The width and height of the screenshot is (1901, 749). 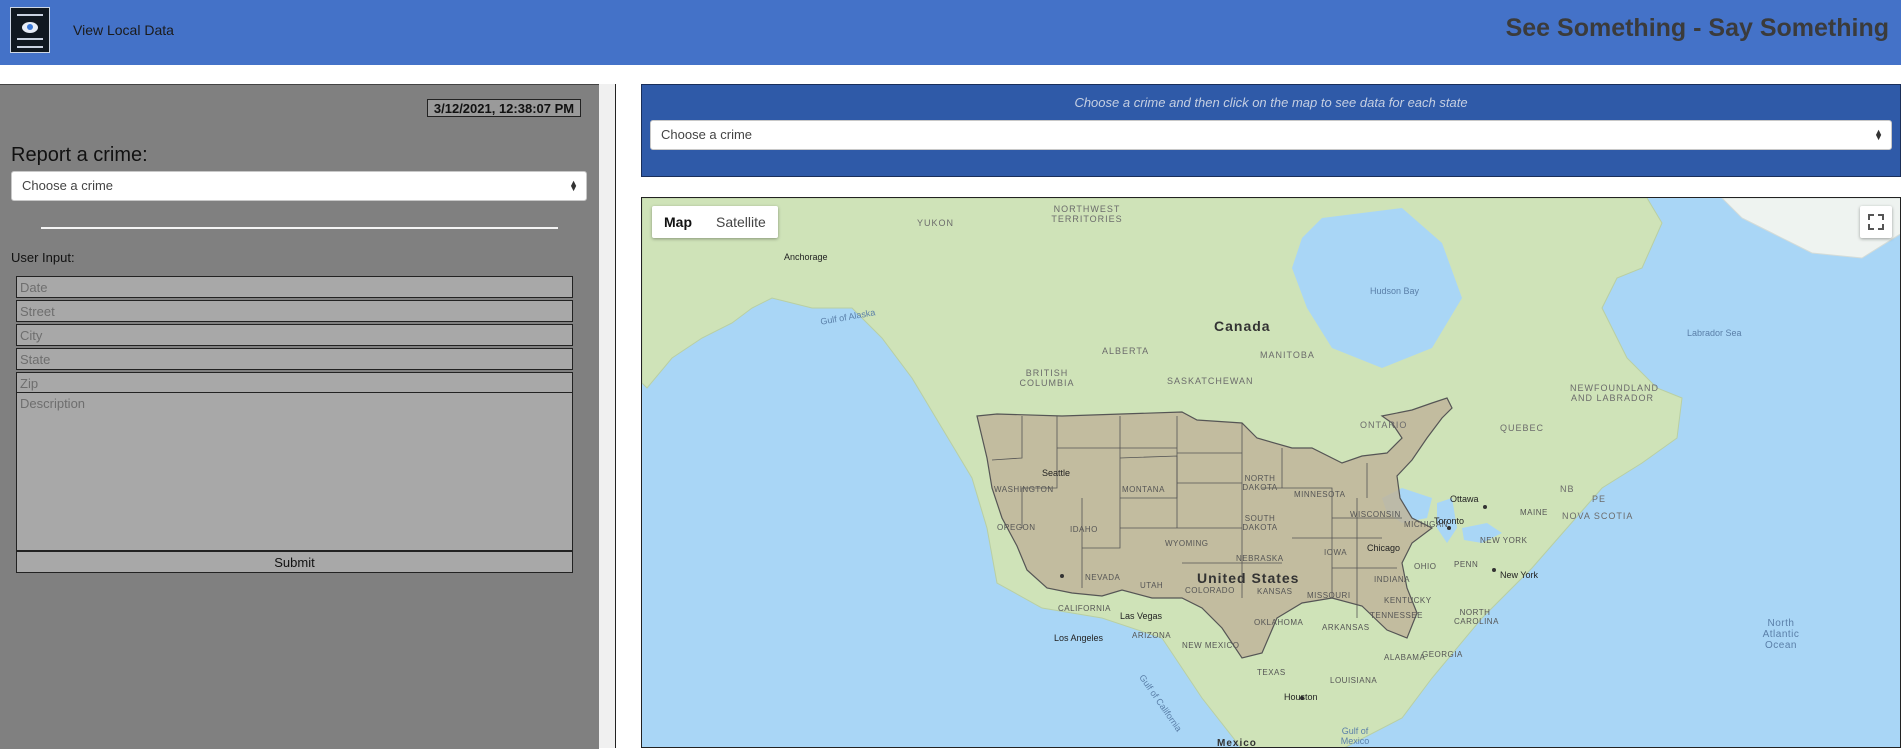 I want to click on map-label-nevada: NEVADA, so click(x=1103, y=577).